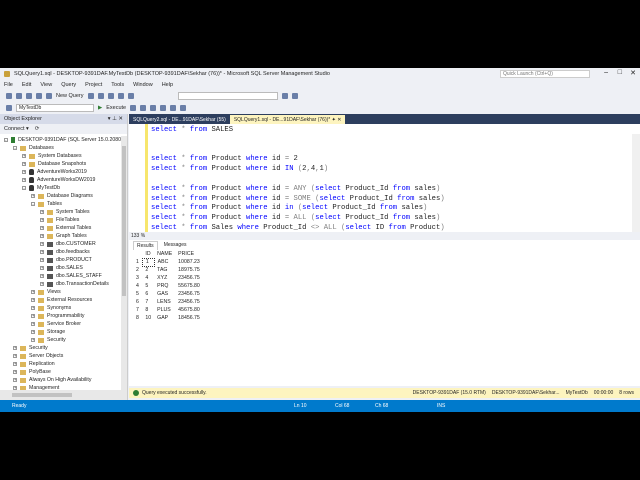 The height and width of the screenshot is (480, 640). Describe the element at coordinates (189, 262) in the screenshot. I see `table-cell: 10087.23` at that location.